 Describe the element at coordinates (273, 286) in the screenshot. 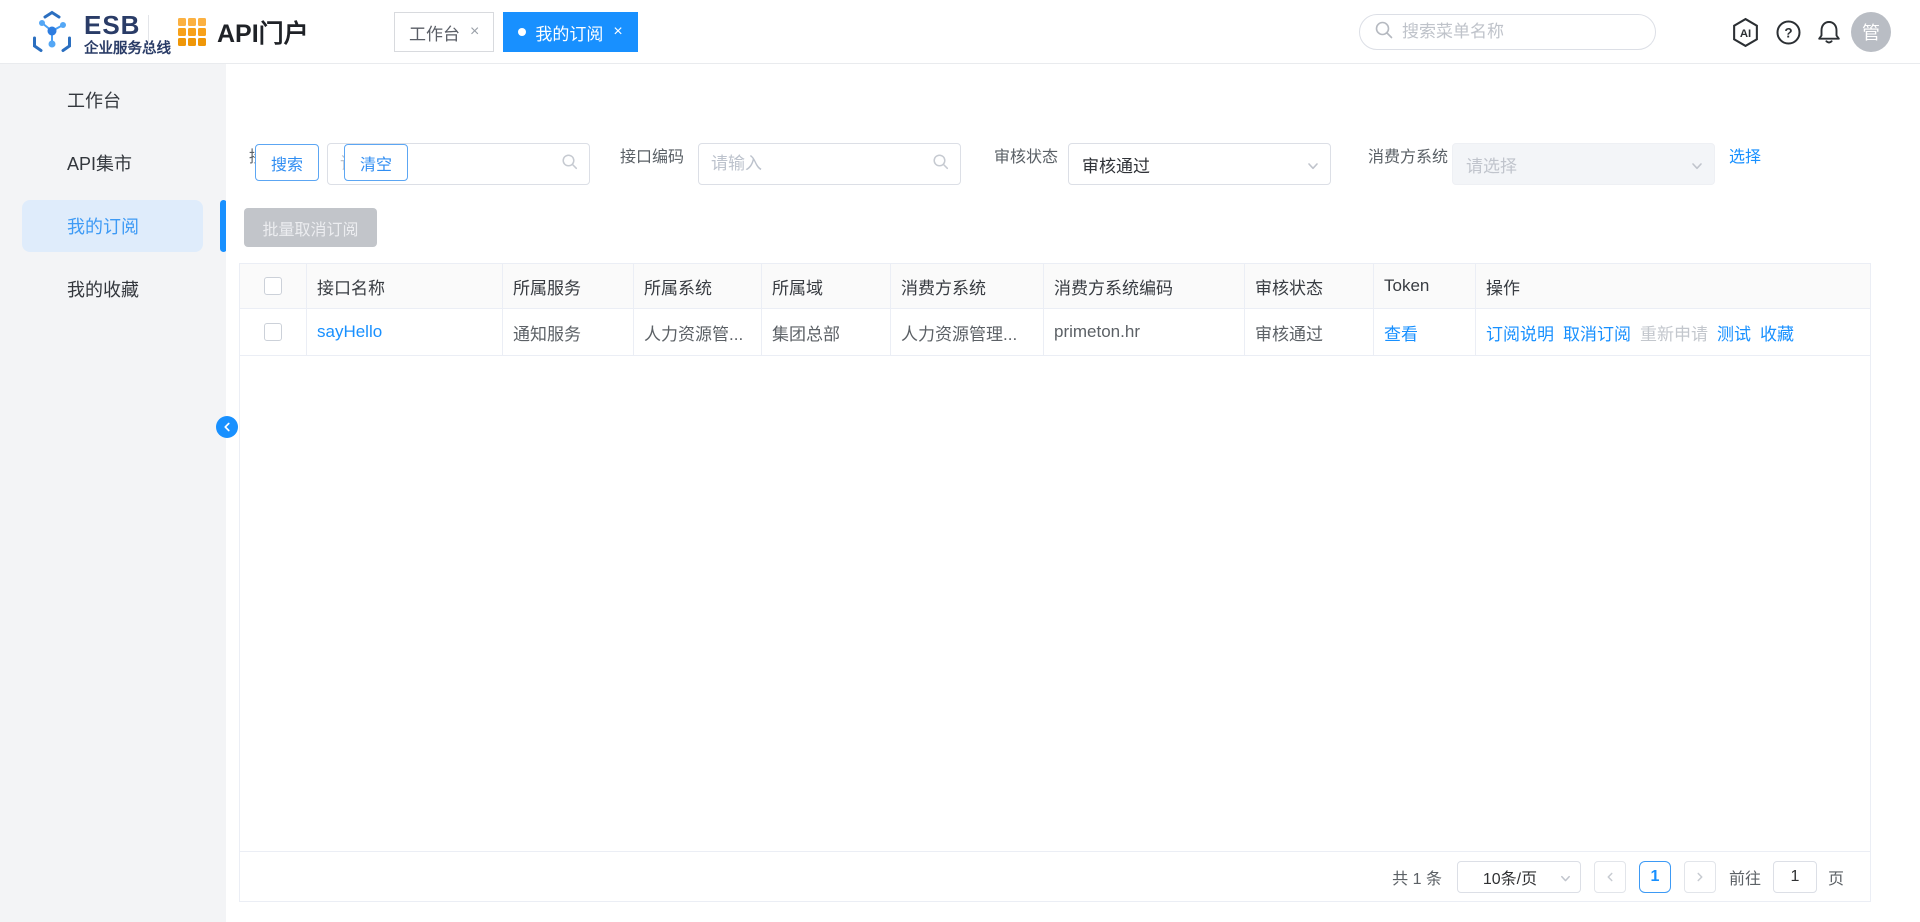

I see `select-all-checkbox` at that location.